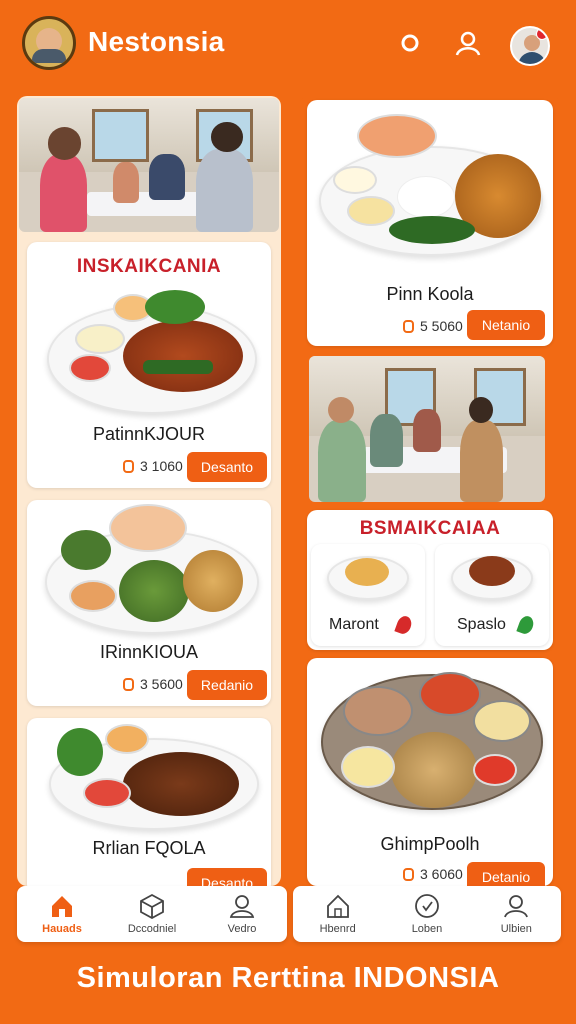  I want to click on promo-item: Maront, so click(368, 595).